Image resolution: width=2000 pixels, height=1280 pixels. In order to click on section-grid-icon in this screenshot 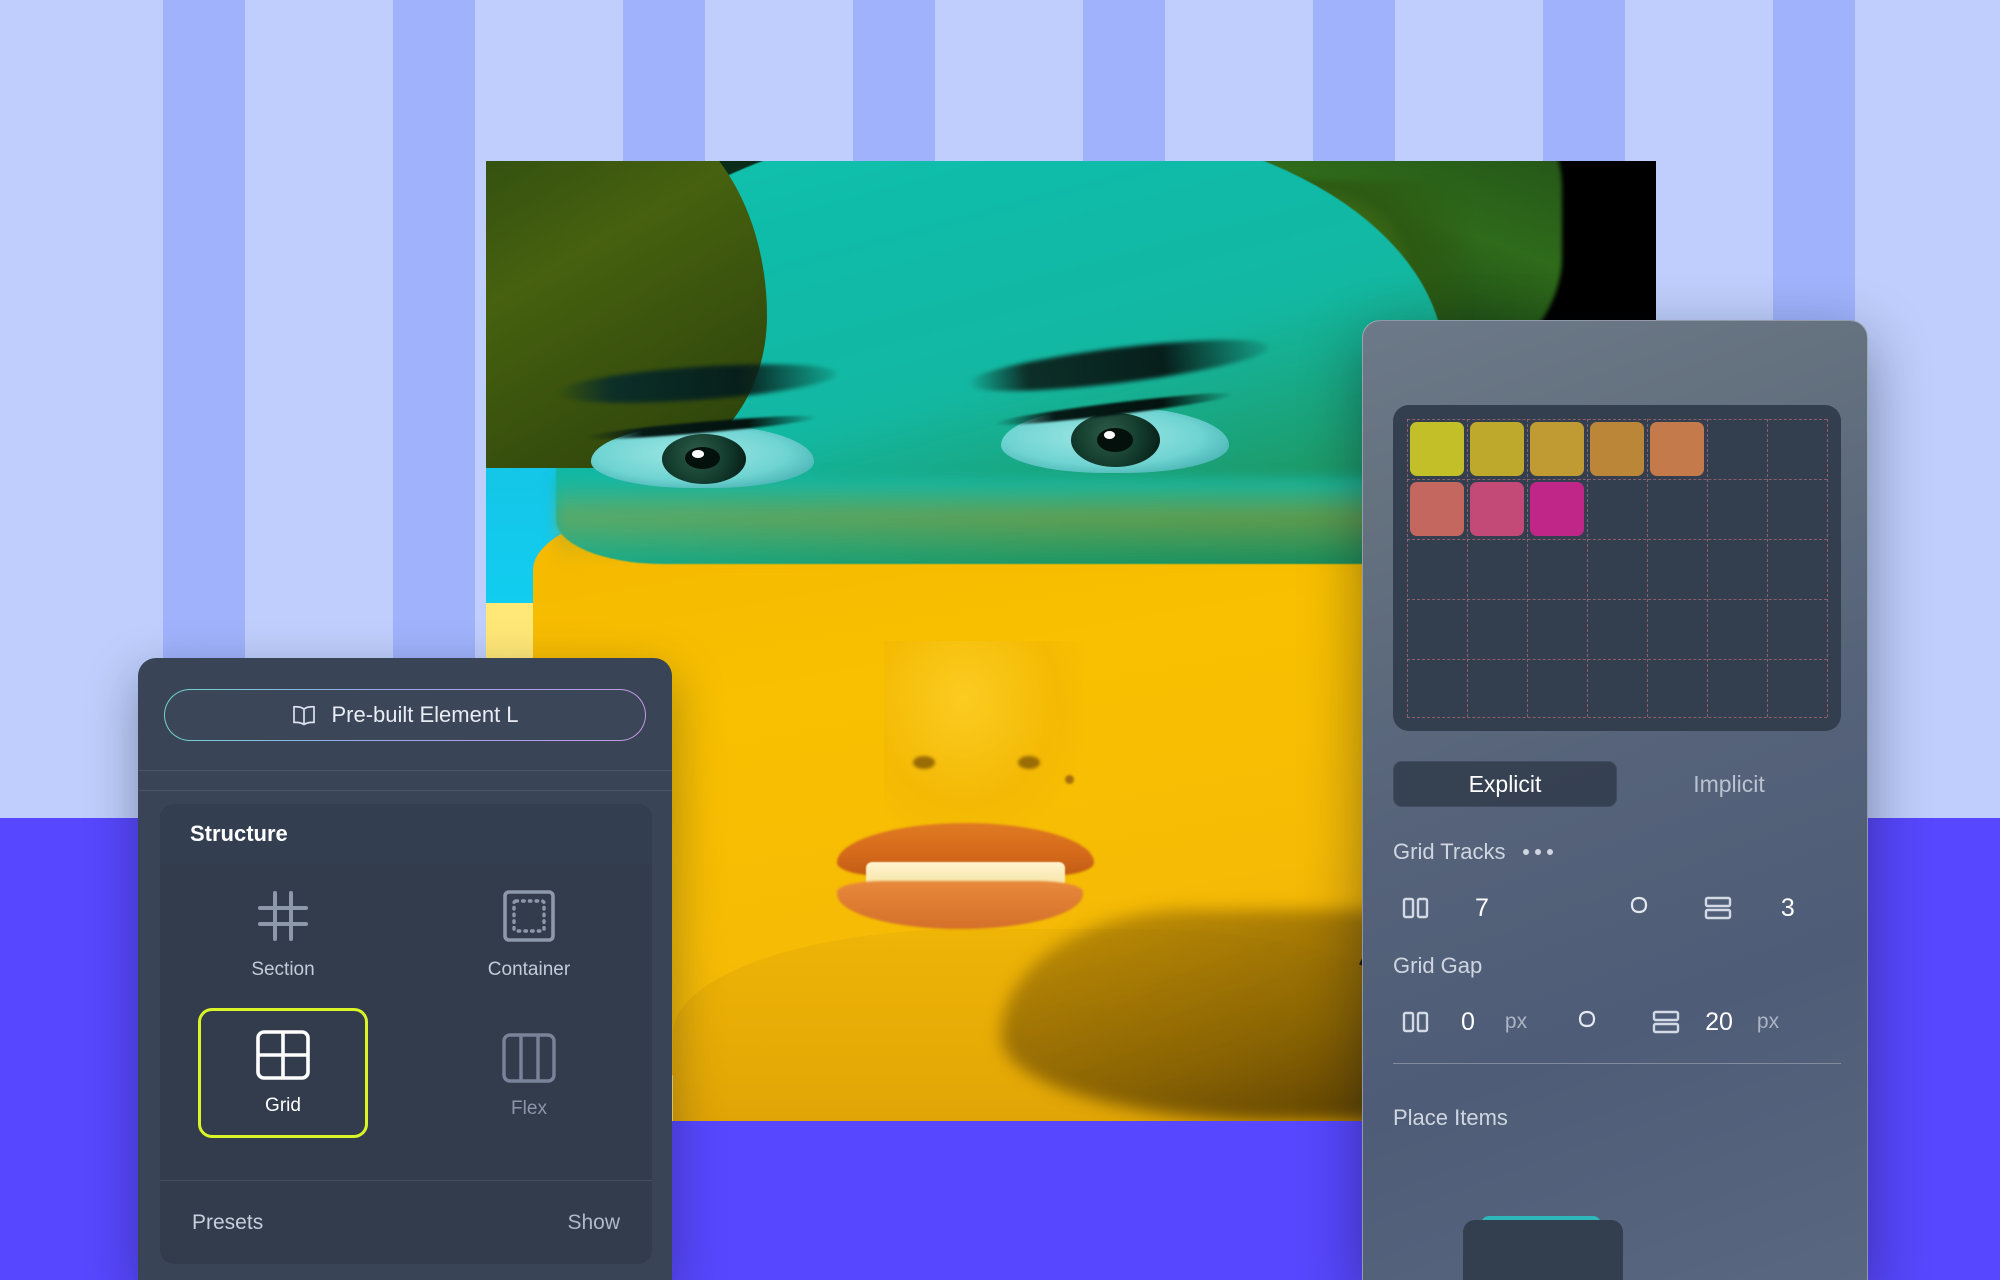, I will do `click(283, 916)`.